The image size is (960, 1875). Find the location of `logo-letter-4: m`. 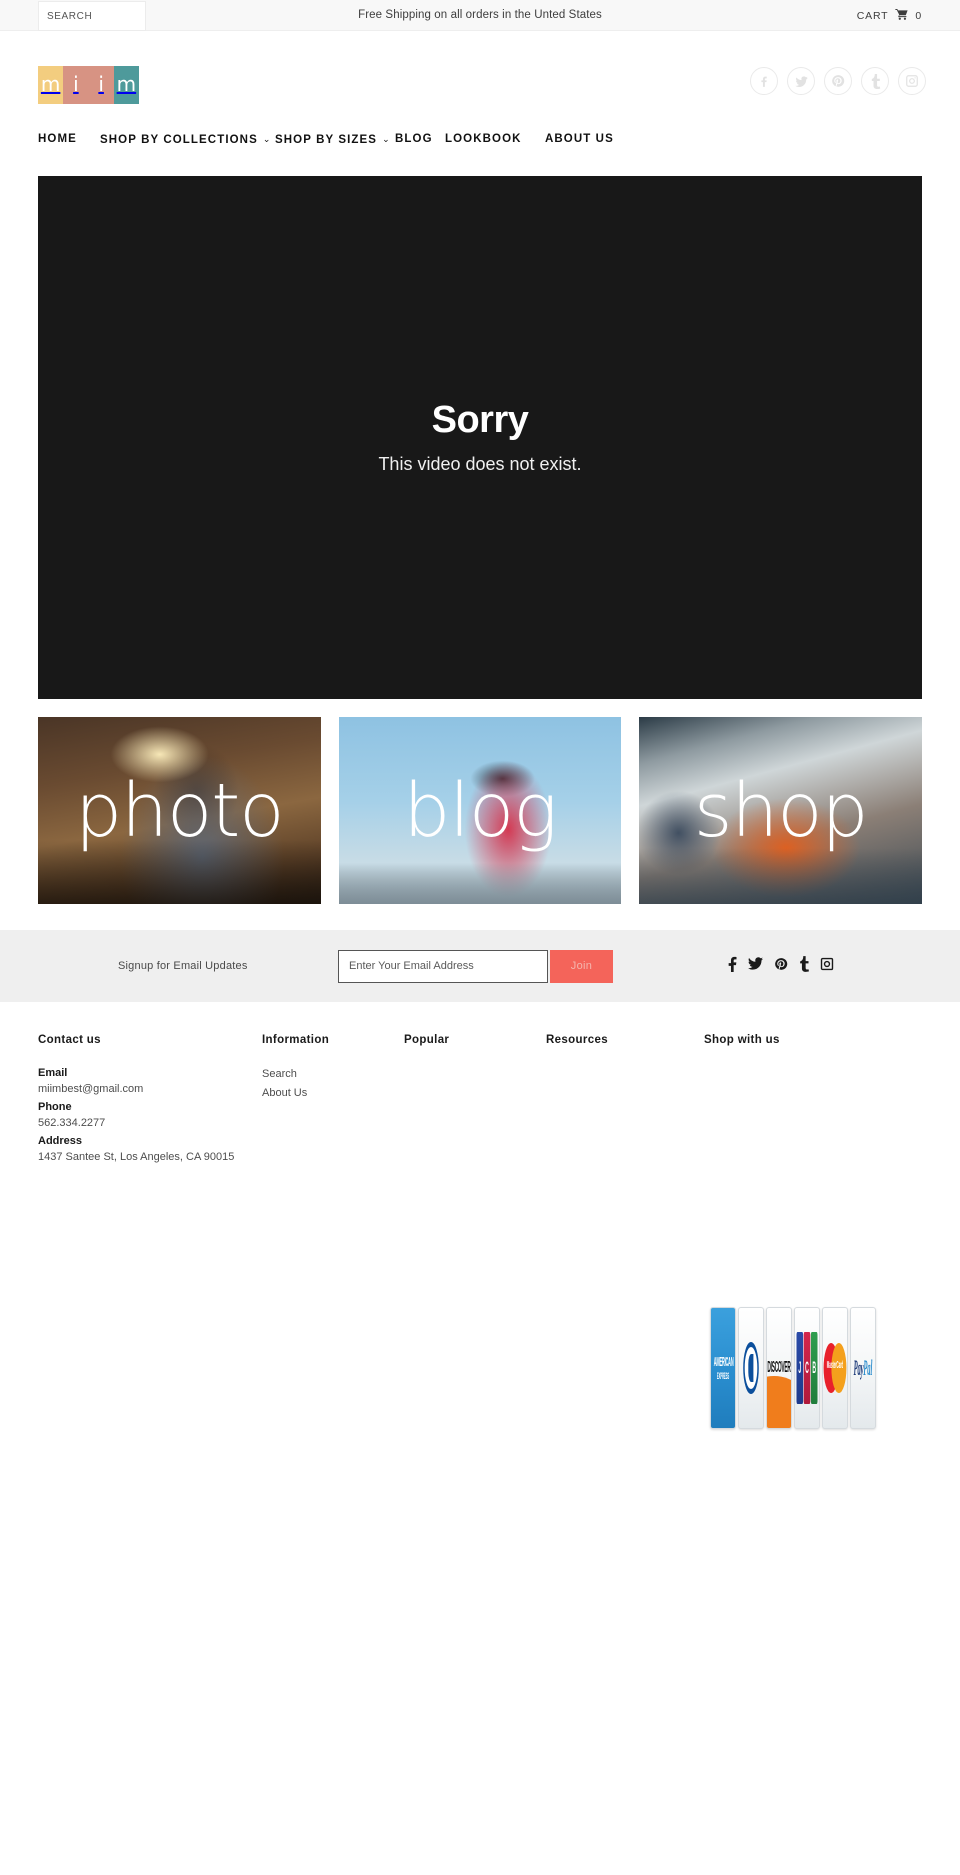

logo-letter-4: m is located at coordinates (126, 85).